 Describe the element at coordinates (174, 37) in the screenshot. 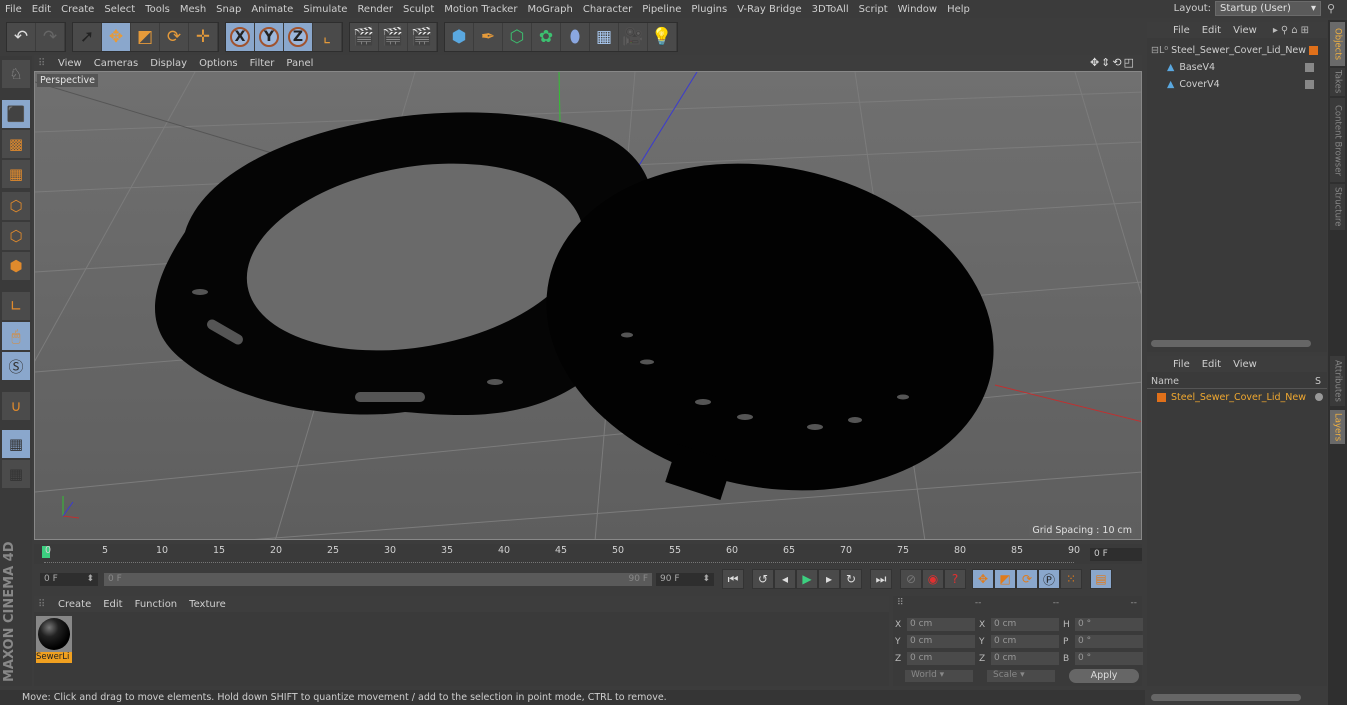

I see `rotate-icon: ⟳` at that location.